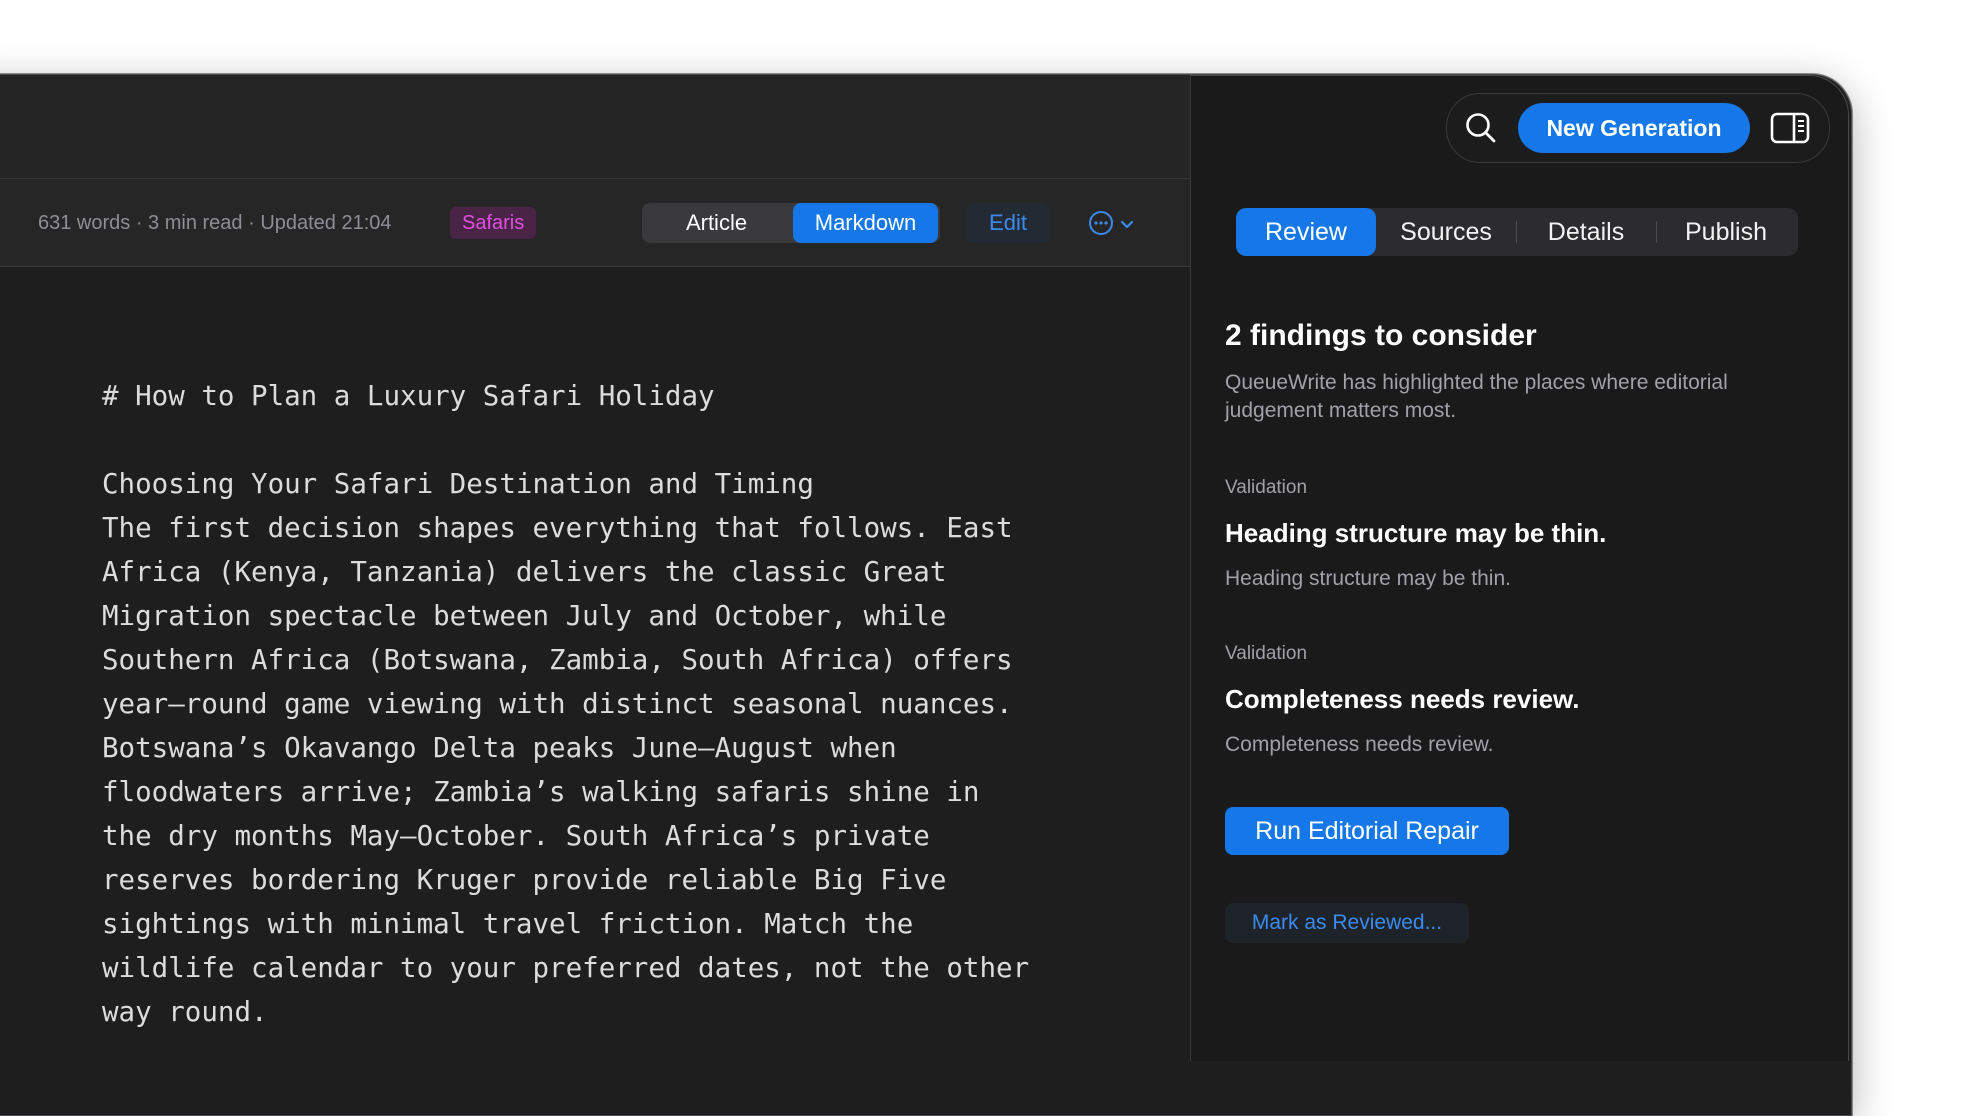 This screenshot has height=1116, width=1962. What do you see at coordinates (1367, 831) in the screenshot?
I see `run-editorial-repair-button: Run Editorial Repair` at bounding box center [1367, 831].